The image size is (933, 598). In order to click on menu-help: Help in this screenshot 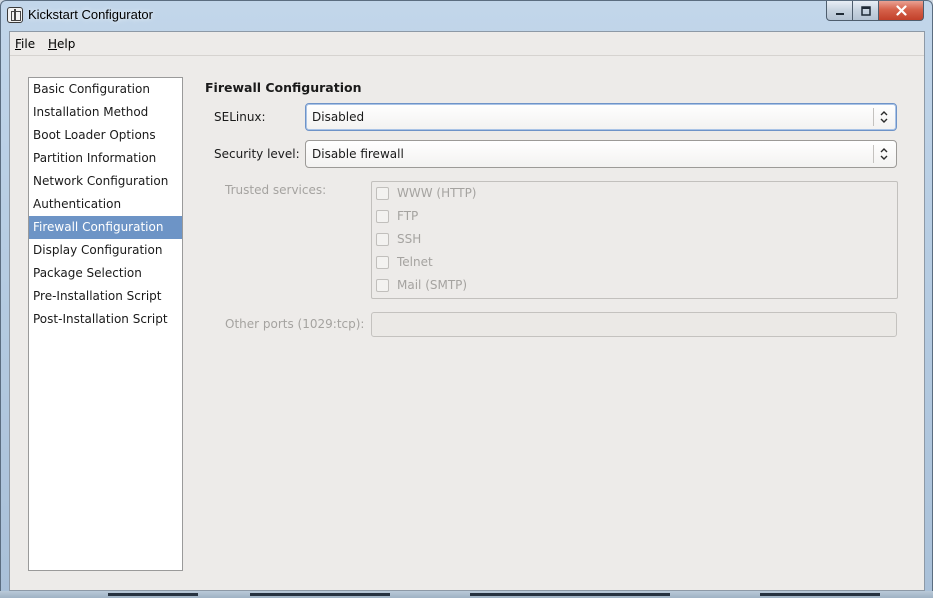, I will do `click(61, 44)`.